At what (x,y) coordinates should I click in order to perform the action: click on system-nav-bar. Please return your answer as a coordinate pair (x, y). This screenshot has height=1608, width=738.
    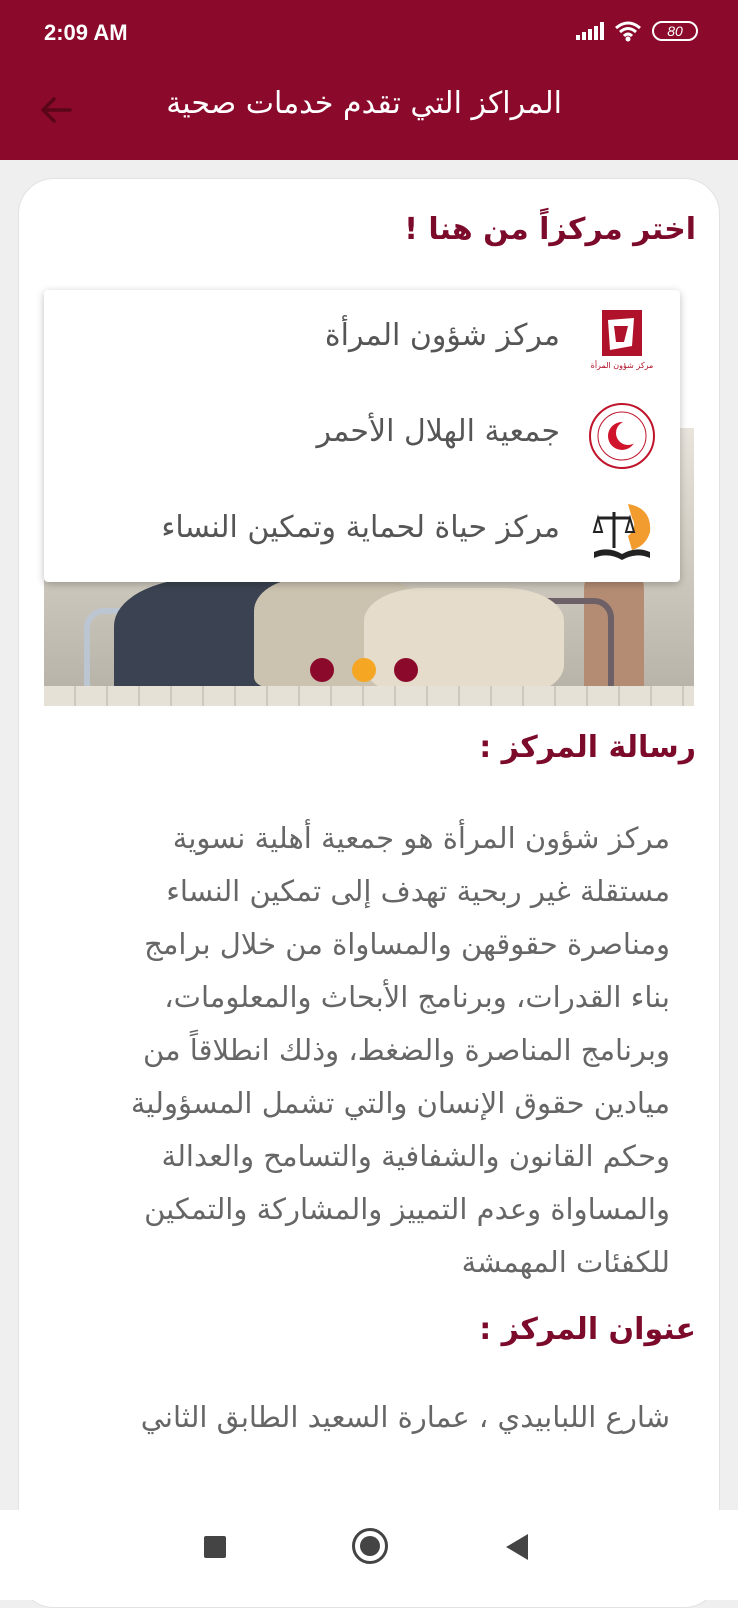
    Looking at the image, I should click on (369, 1555).